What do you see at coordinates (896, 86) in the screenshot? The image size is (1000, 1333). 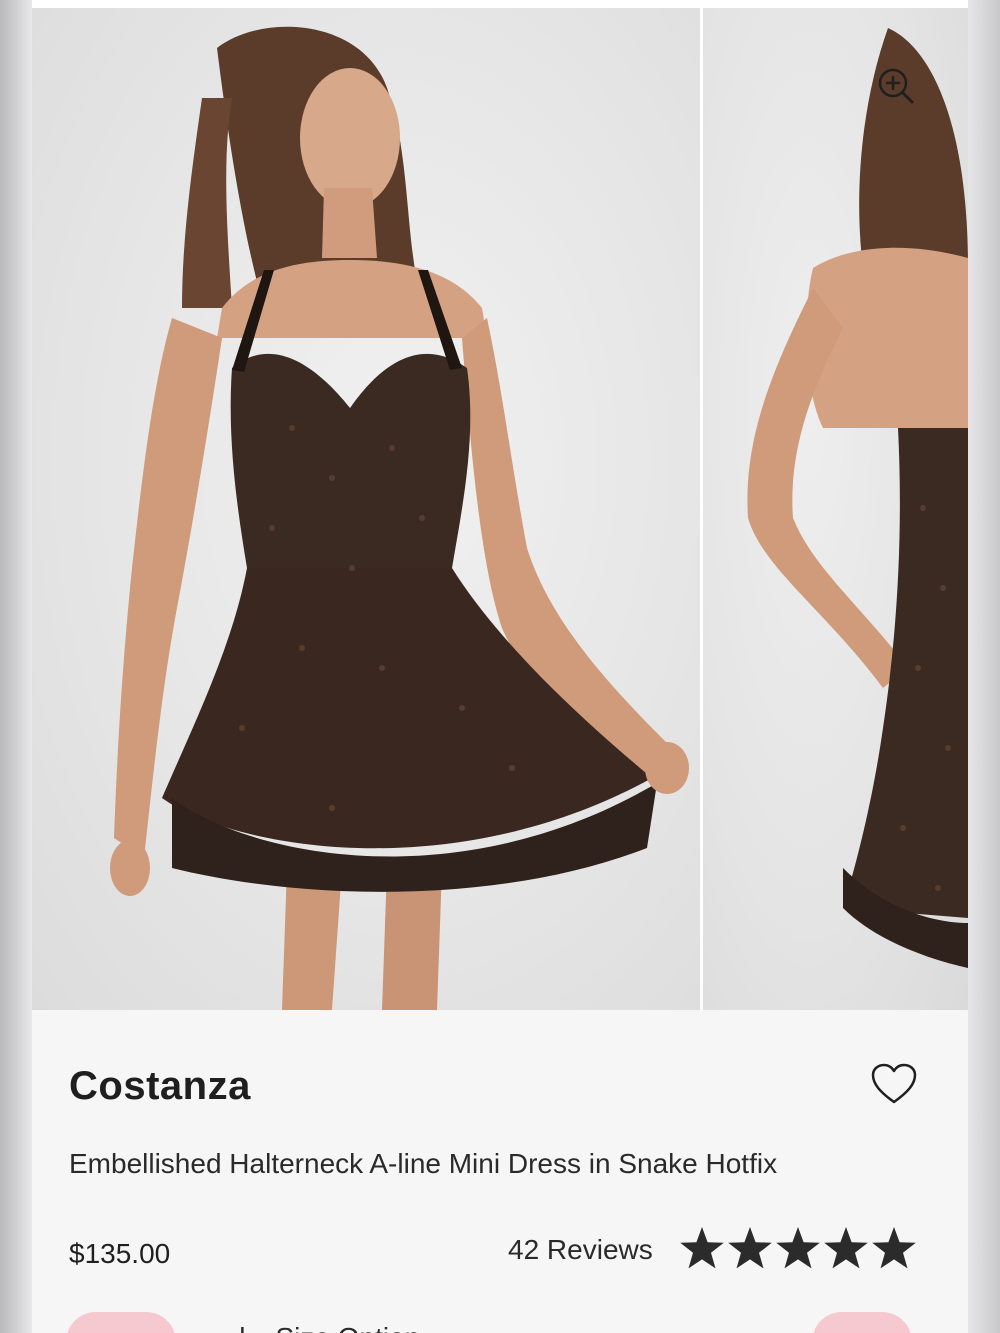 I see `zoom-in-icon` at bounding box center [896, 86].